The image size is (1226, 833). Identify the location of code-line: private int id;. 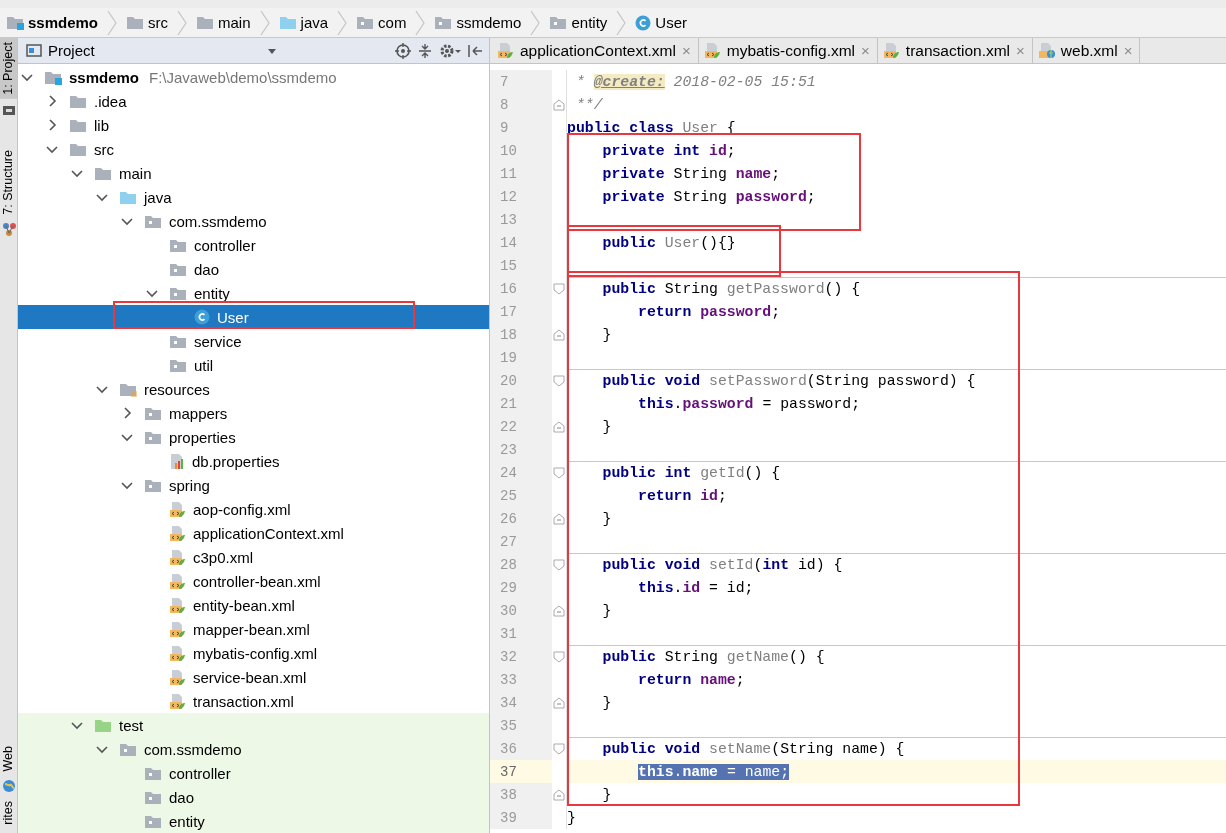
(669, 151).